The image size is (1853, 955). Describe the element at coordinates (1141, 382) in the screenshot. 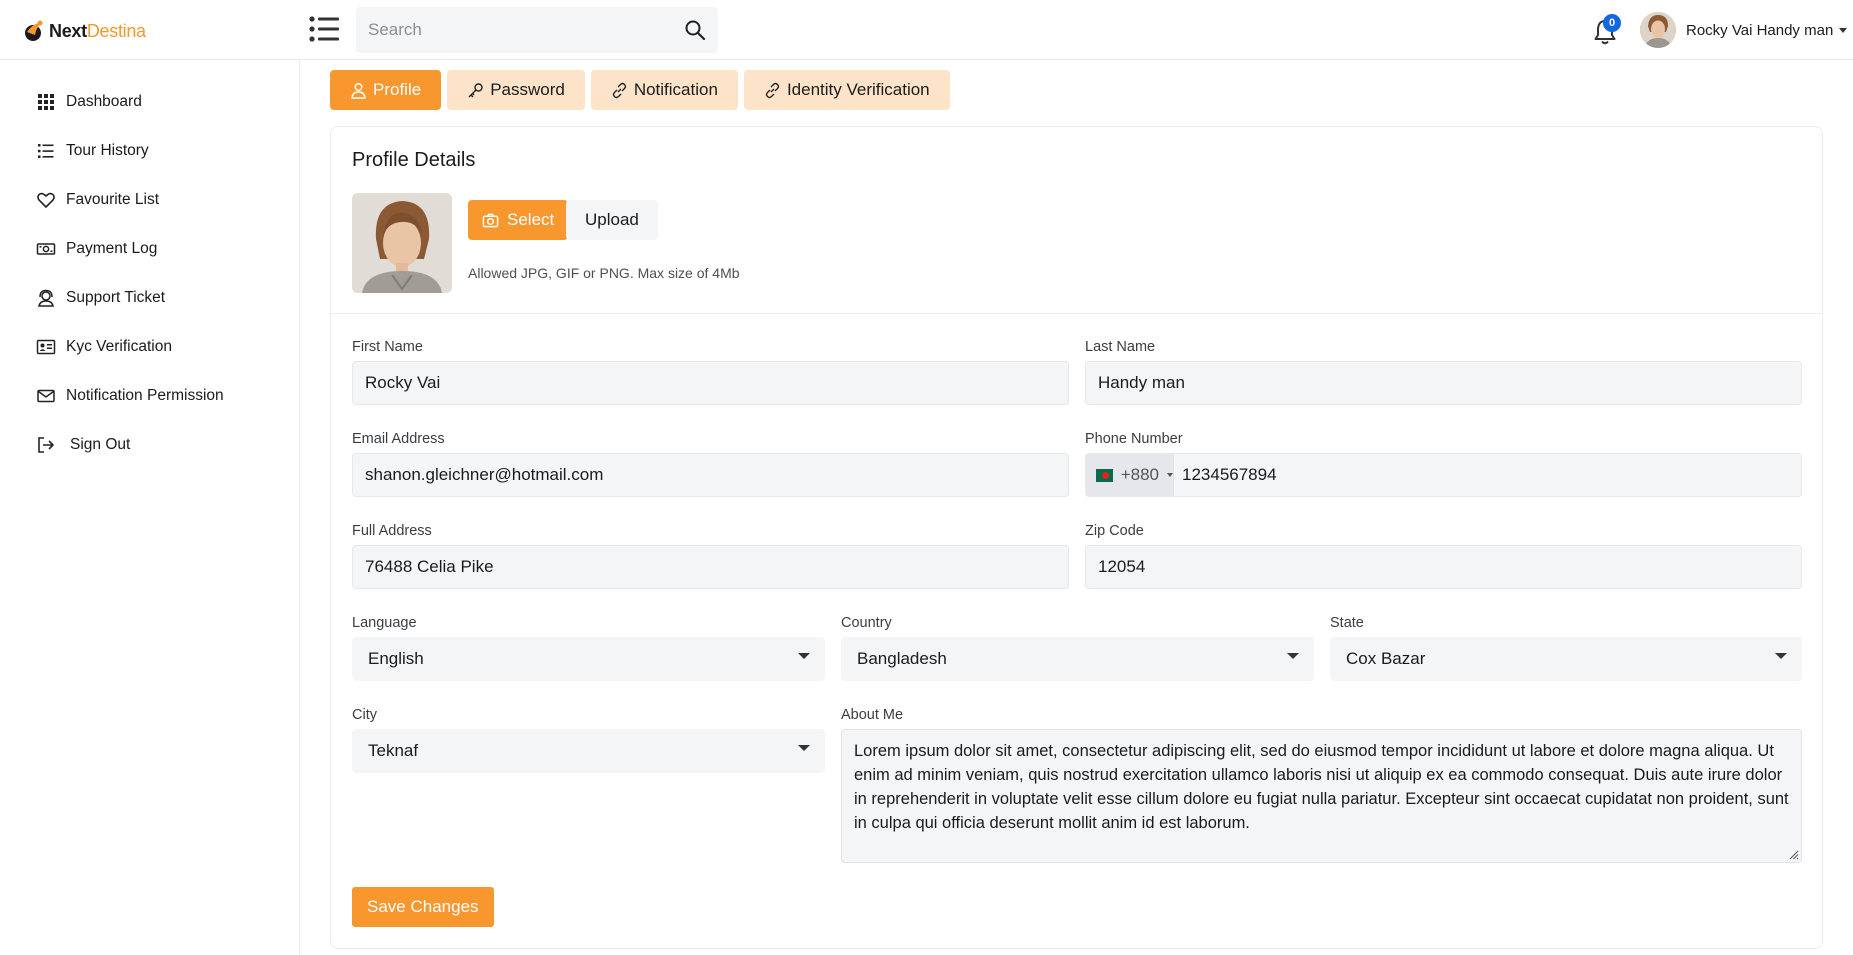

I see `last-name-value: Handy man` at that location.